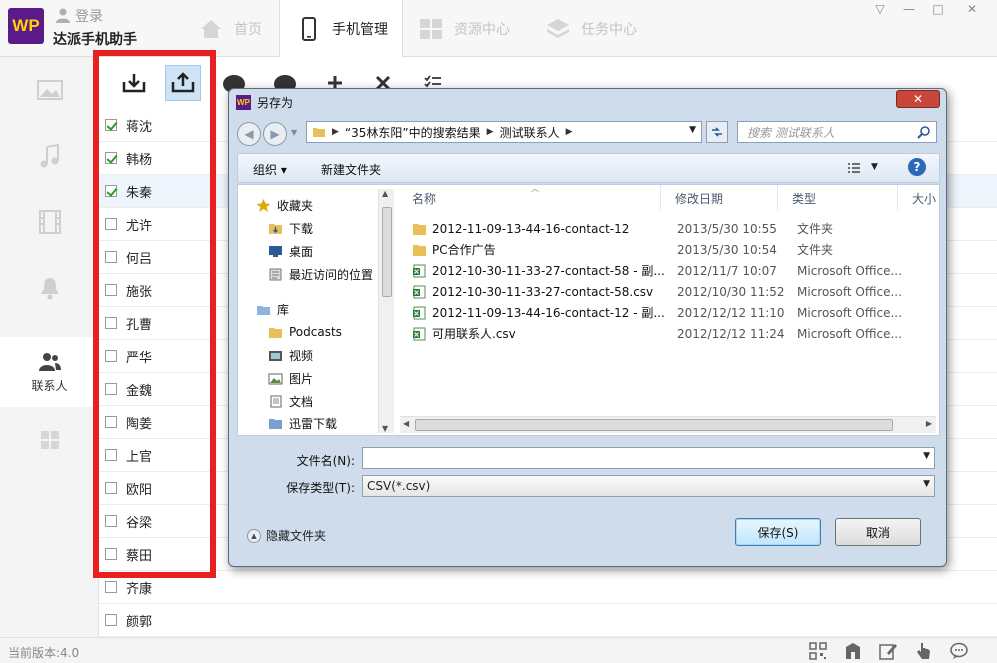 This screenshot has width=997, height=663. I want to click on view-dropdown-icon: ▼, so click(874, 167).